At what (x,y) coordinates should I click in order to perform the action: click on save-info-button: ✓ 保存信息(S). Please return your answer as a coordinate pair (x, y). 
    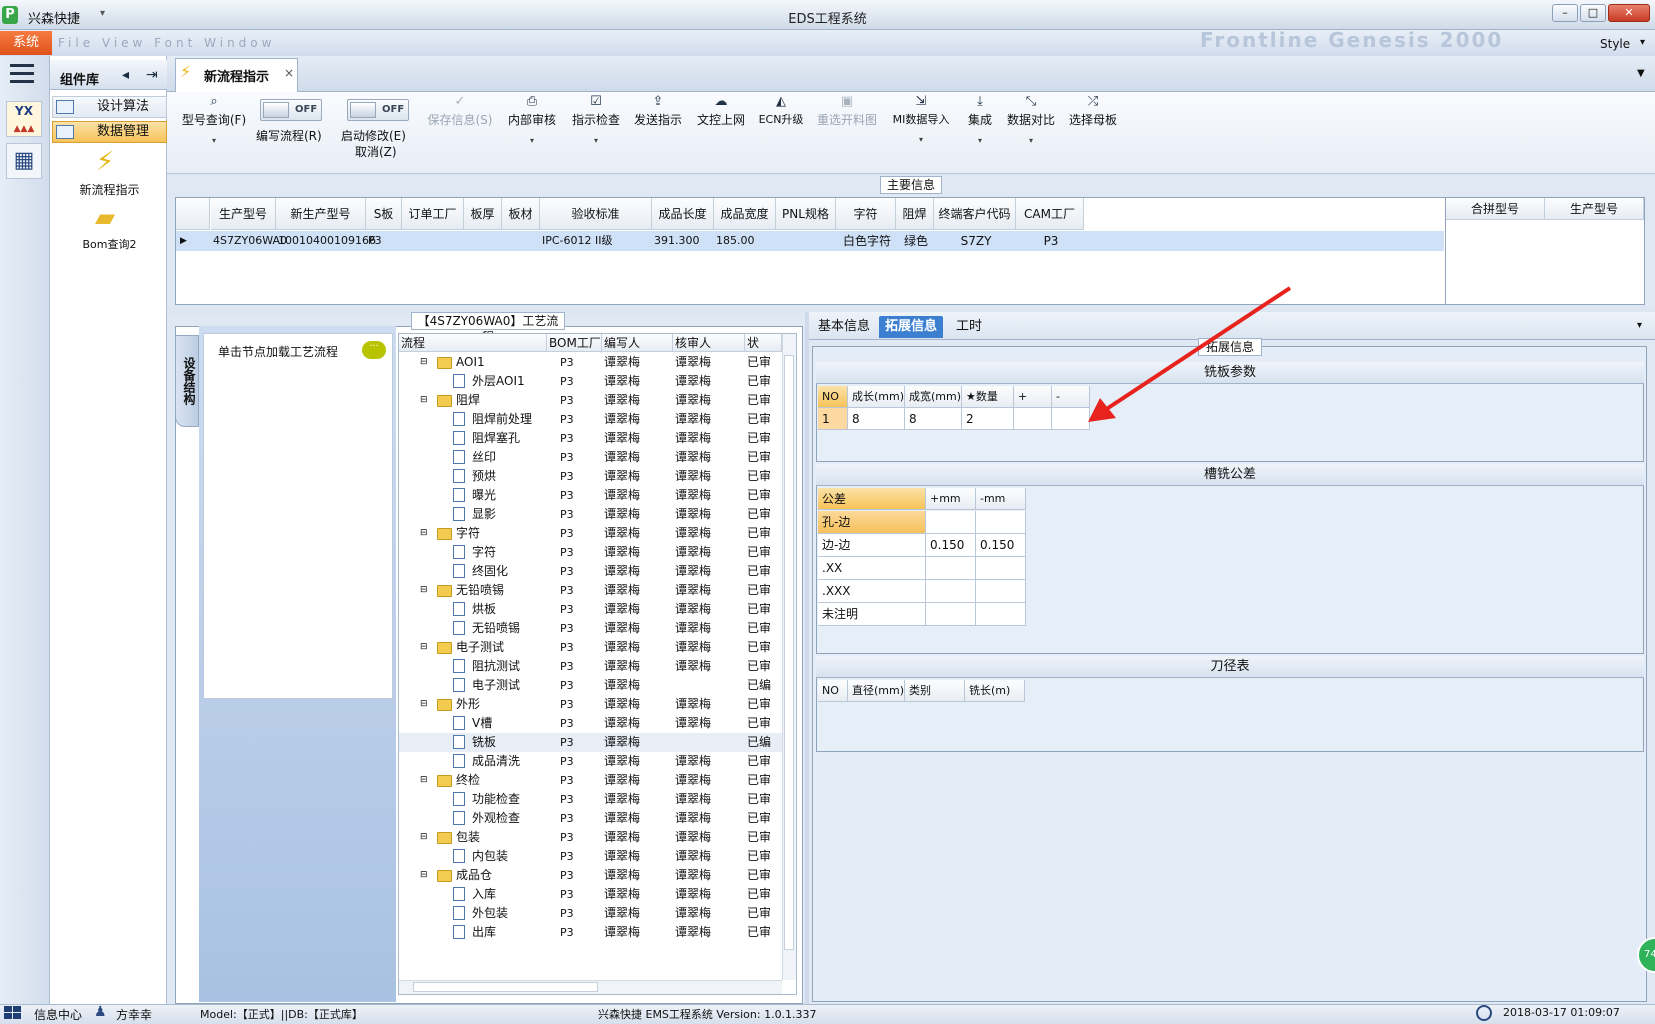
    Looking at the image, I should click on (460, 111).